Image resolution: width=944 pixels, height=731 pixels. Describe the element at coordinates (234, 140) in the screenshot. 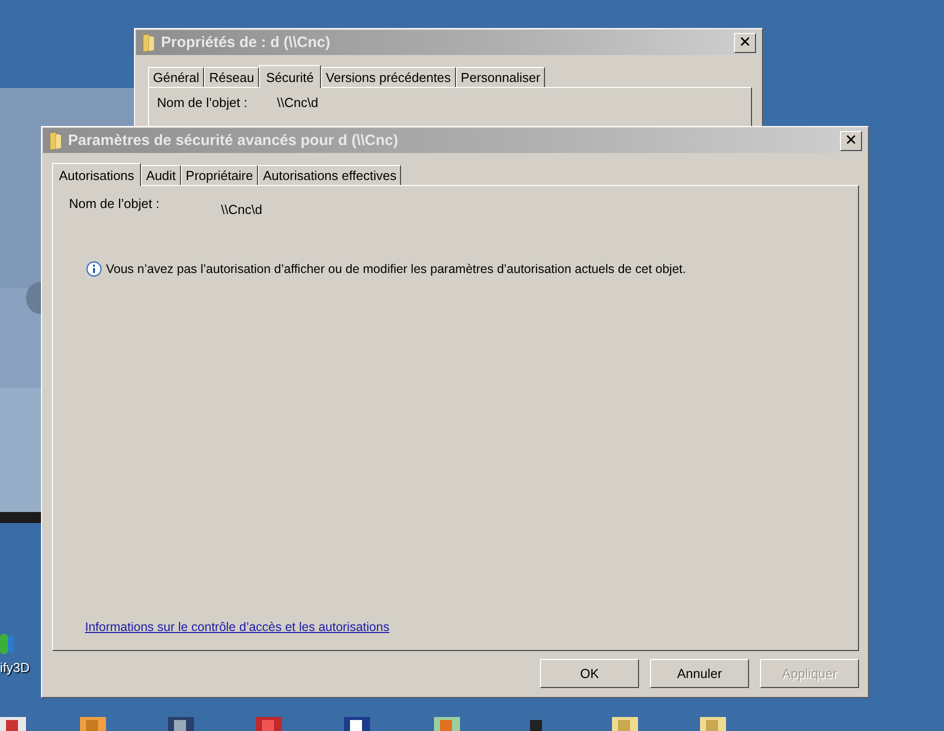

I see `window-title: Paramètres de sécurité avancés pour d (\\Cnc)` at that location.